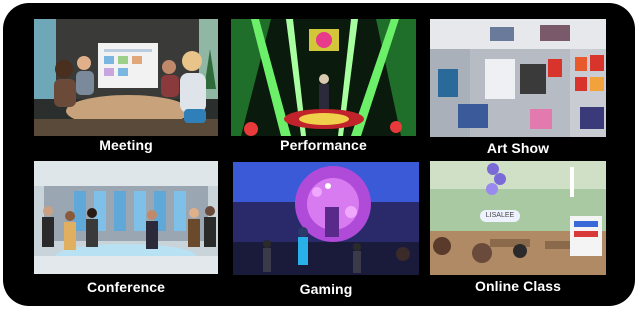 The image size is (641, 312). I want to click on meeting-label: Meeting, so click(126, 145).